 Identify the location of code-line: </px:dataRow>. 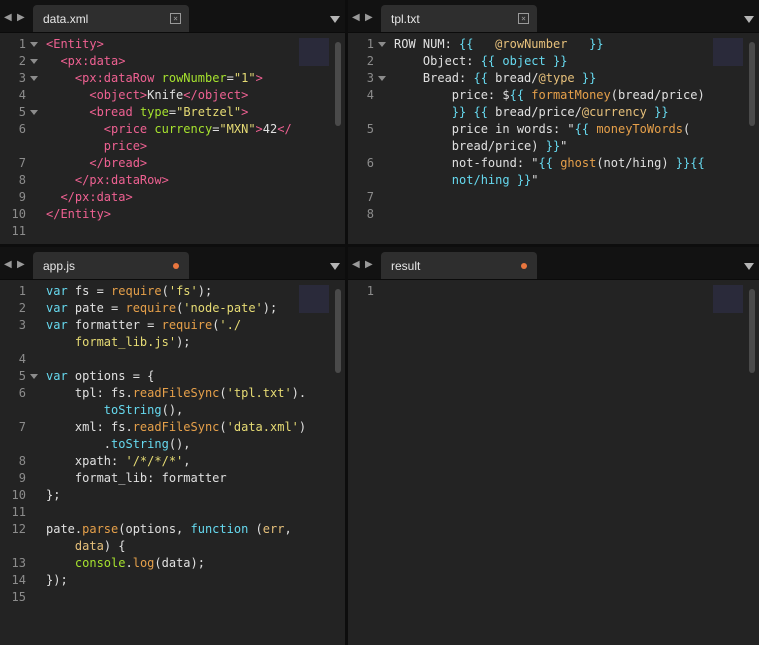
(121, 180).